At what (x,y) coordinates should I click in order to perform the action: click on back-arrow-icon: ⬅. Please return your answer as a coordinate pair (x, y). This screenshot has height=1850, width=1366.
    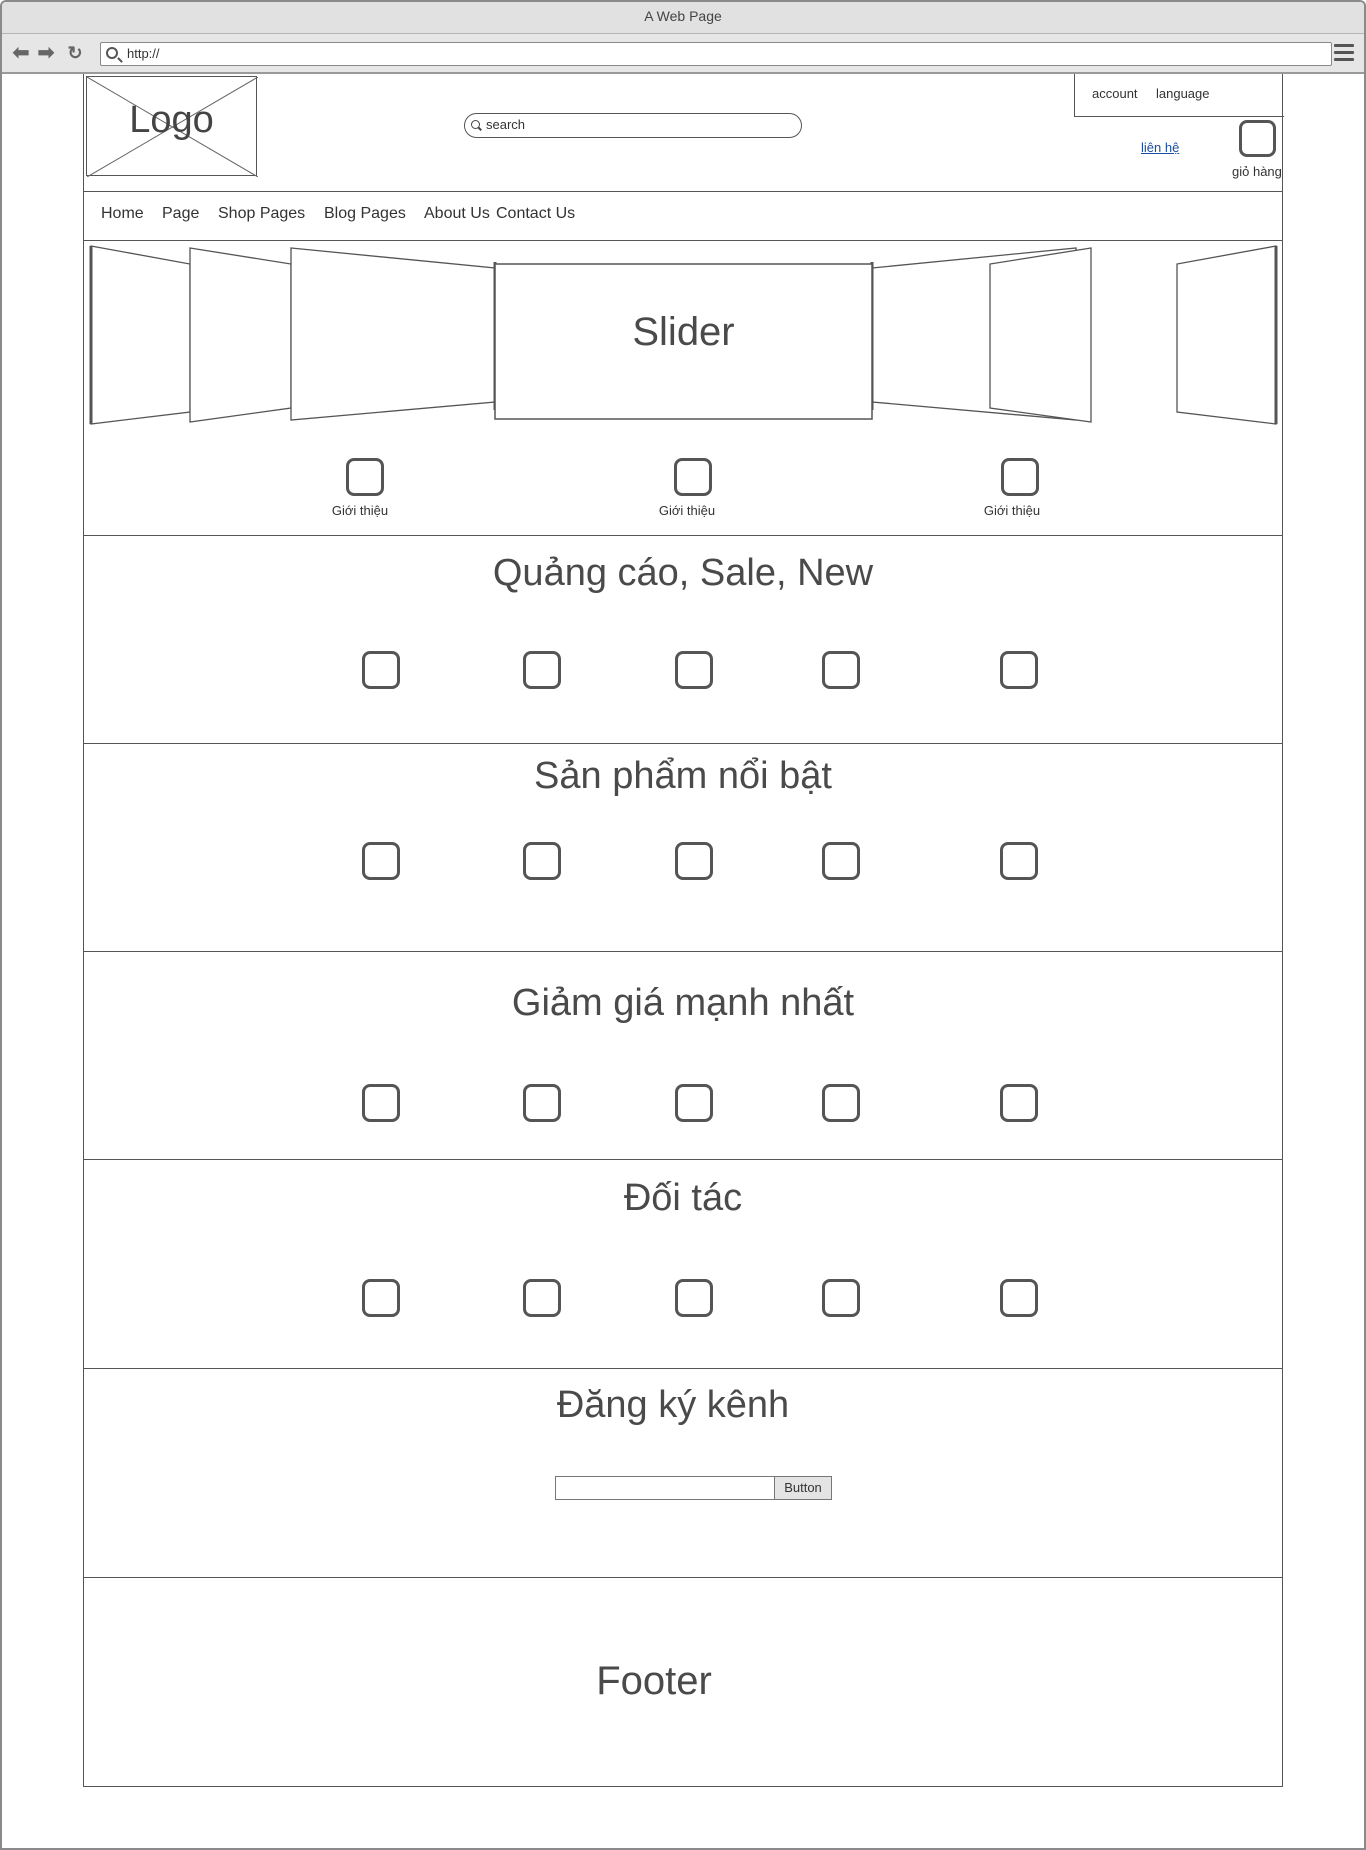
    Looking at the image, I should click on (21, 53).